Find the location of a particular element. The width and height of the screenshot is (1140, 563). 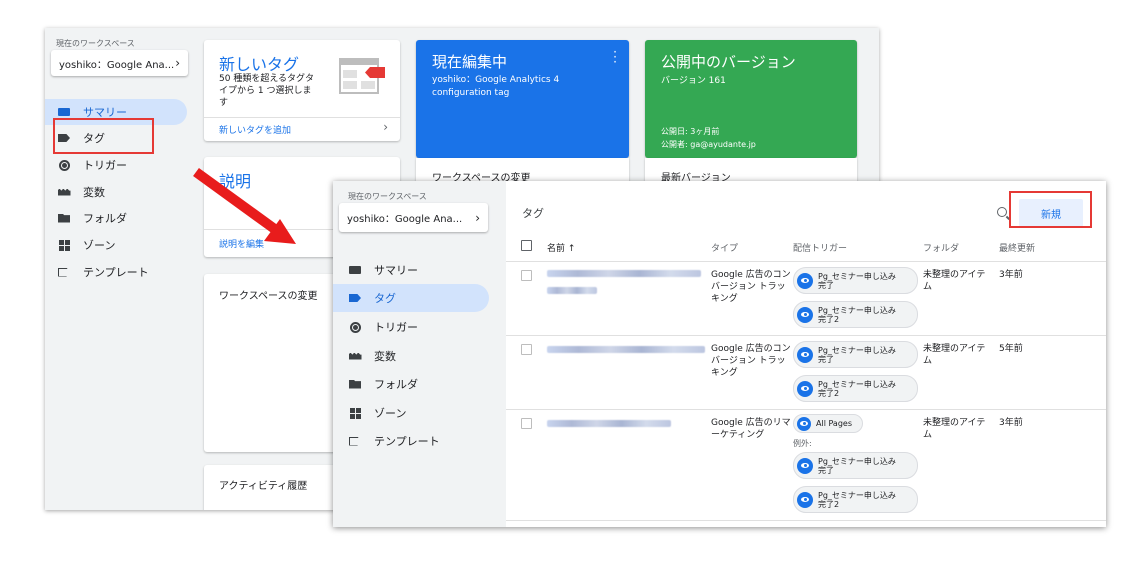

version-number: バージョン 161 is located at coordinates (693, 81).